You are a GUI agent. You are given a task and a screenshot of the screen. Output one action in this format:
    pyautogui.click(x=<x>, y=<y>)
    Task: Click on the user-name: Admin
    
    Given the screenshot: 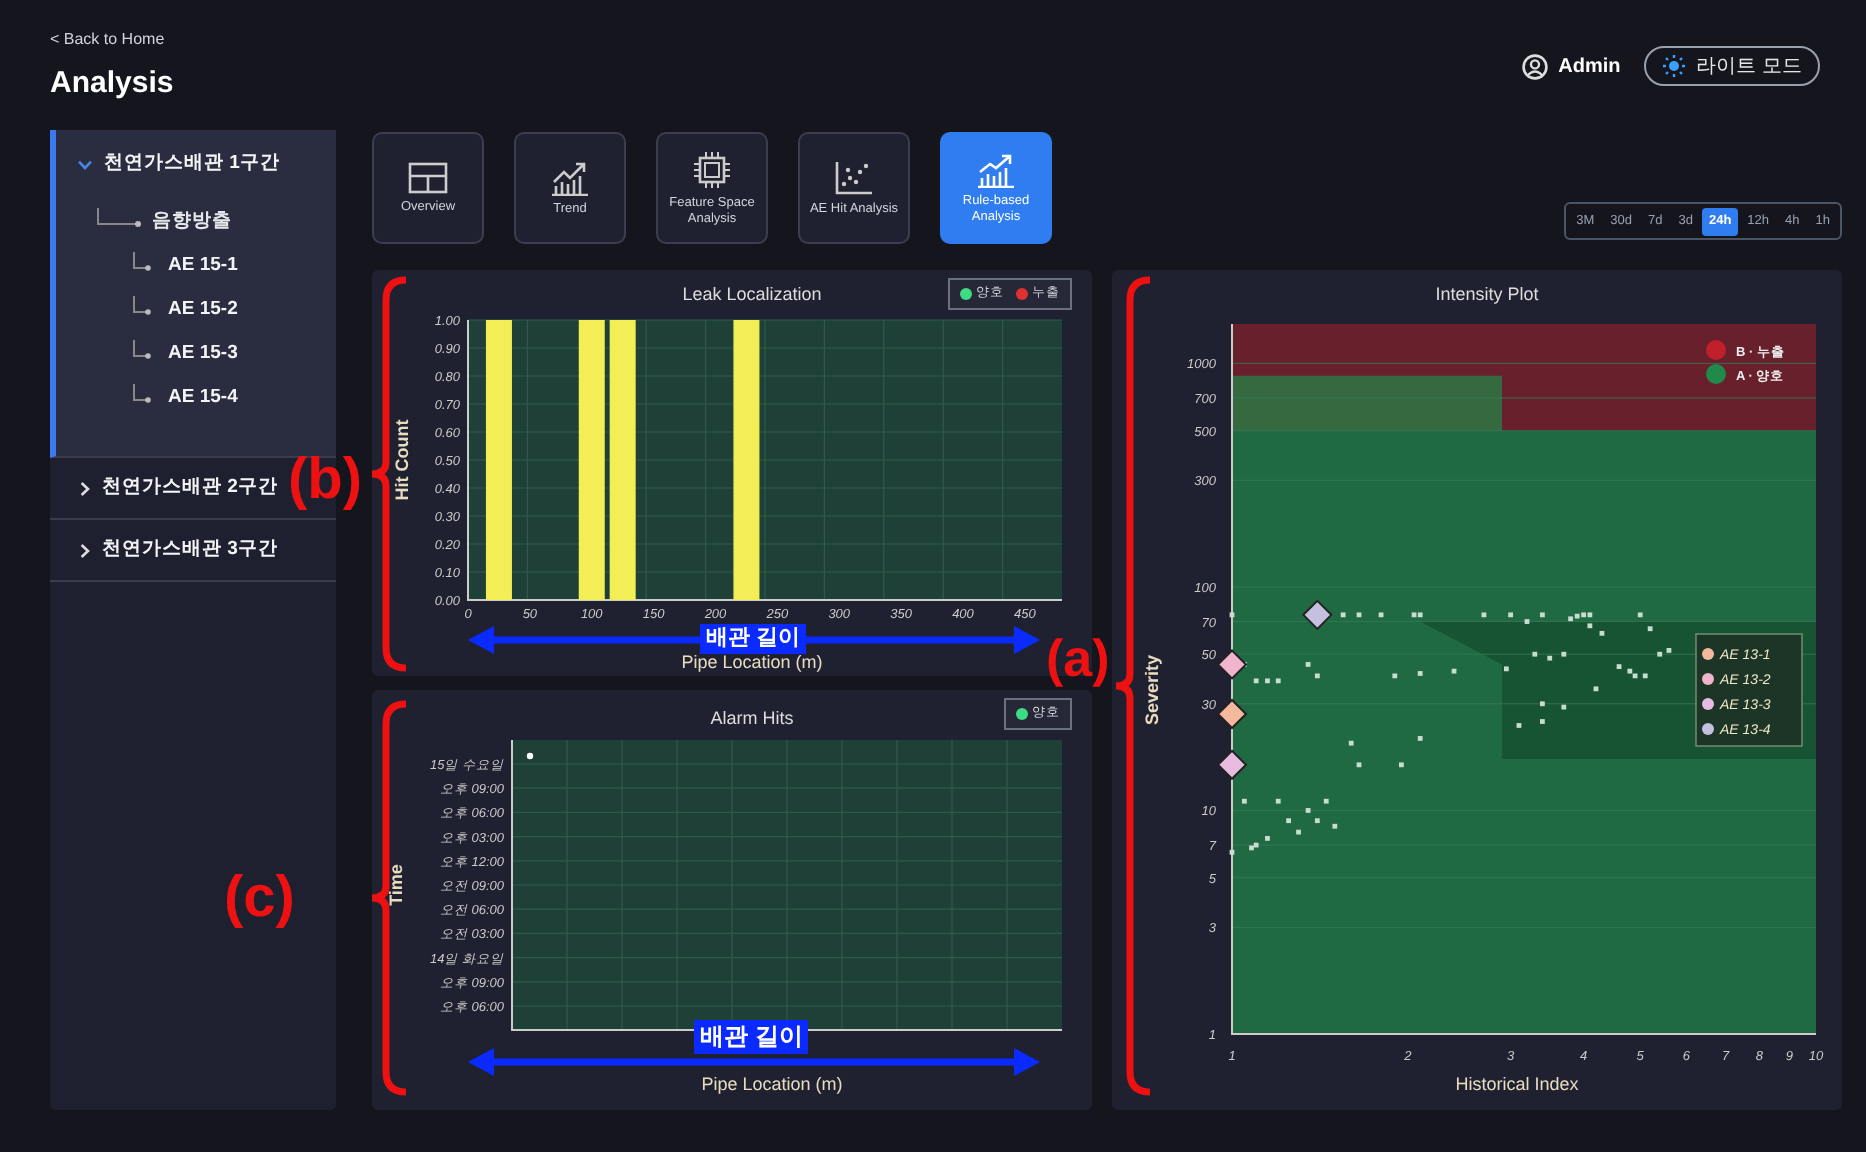 What is the action you would take?
    pyautogui.click(x=1589, y=67)
    